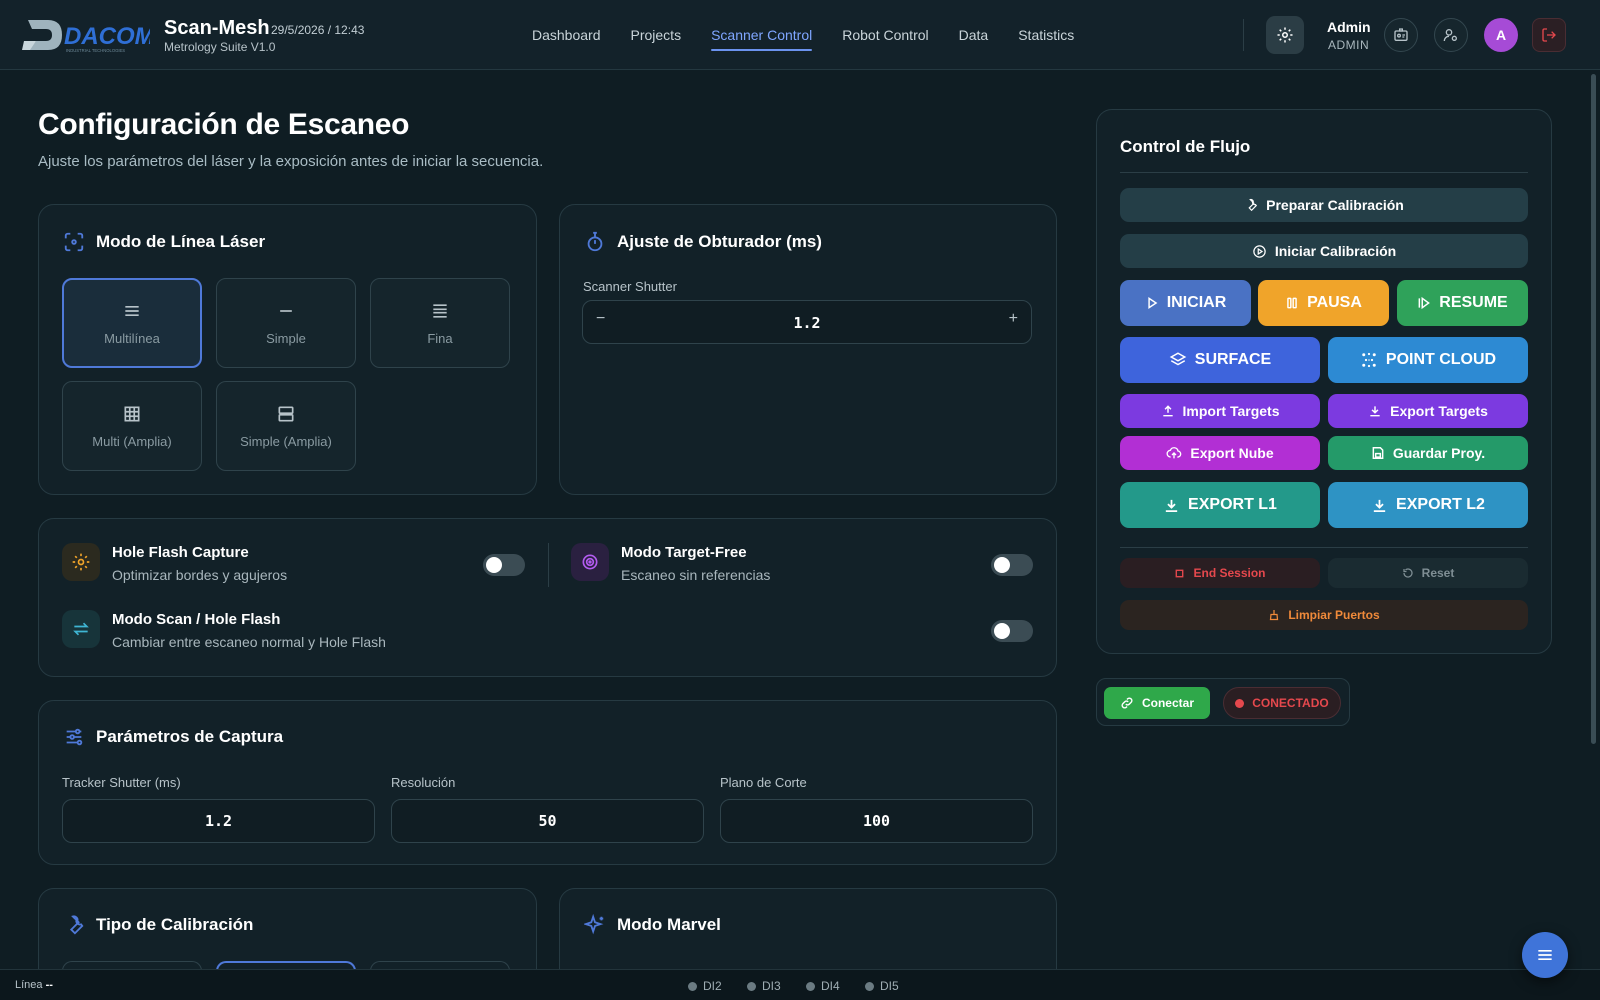 The height and width of the screenshot is (1000, 1600). I want to click on di-label: DI4, so click(830, 986).